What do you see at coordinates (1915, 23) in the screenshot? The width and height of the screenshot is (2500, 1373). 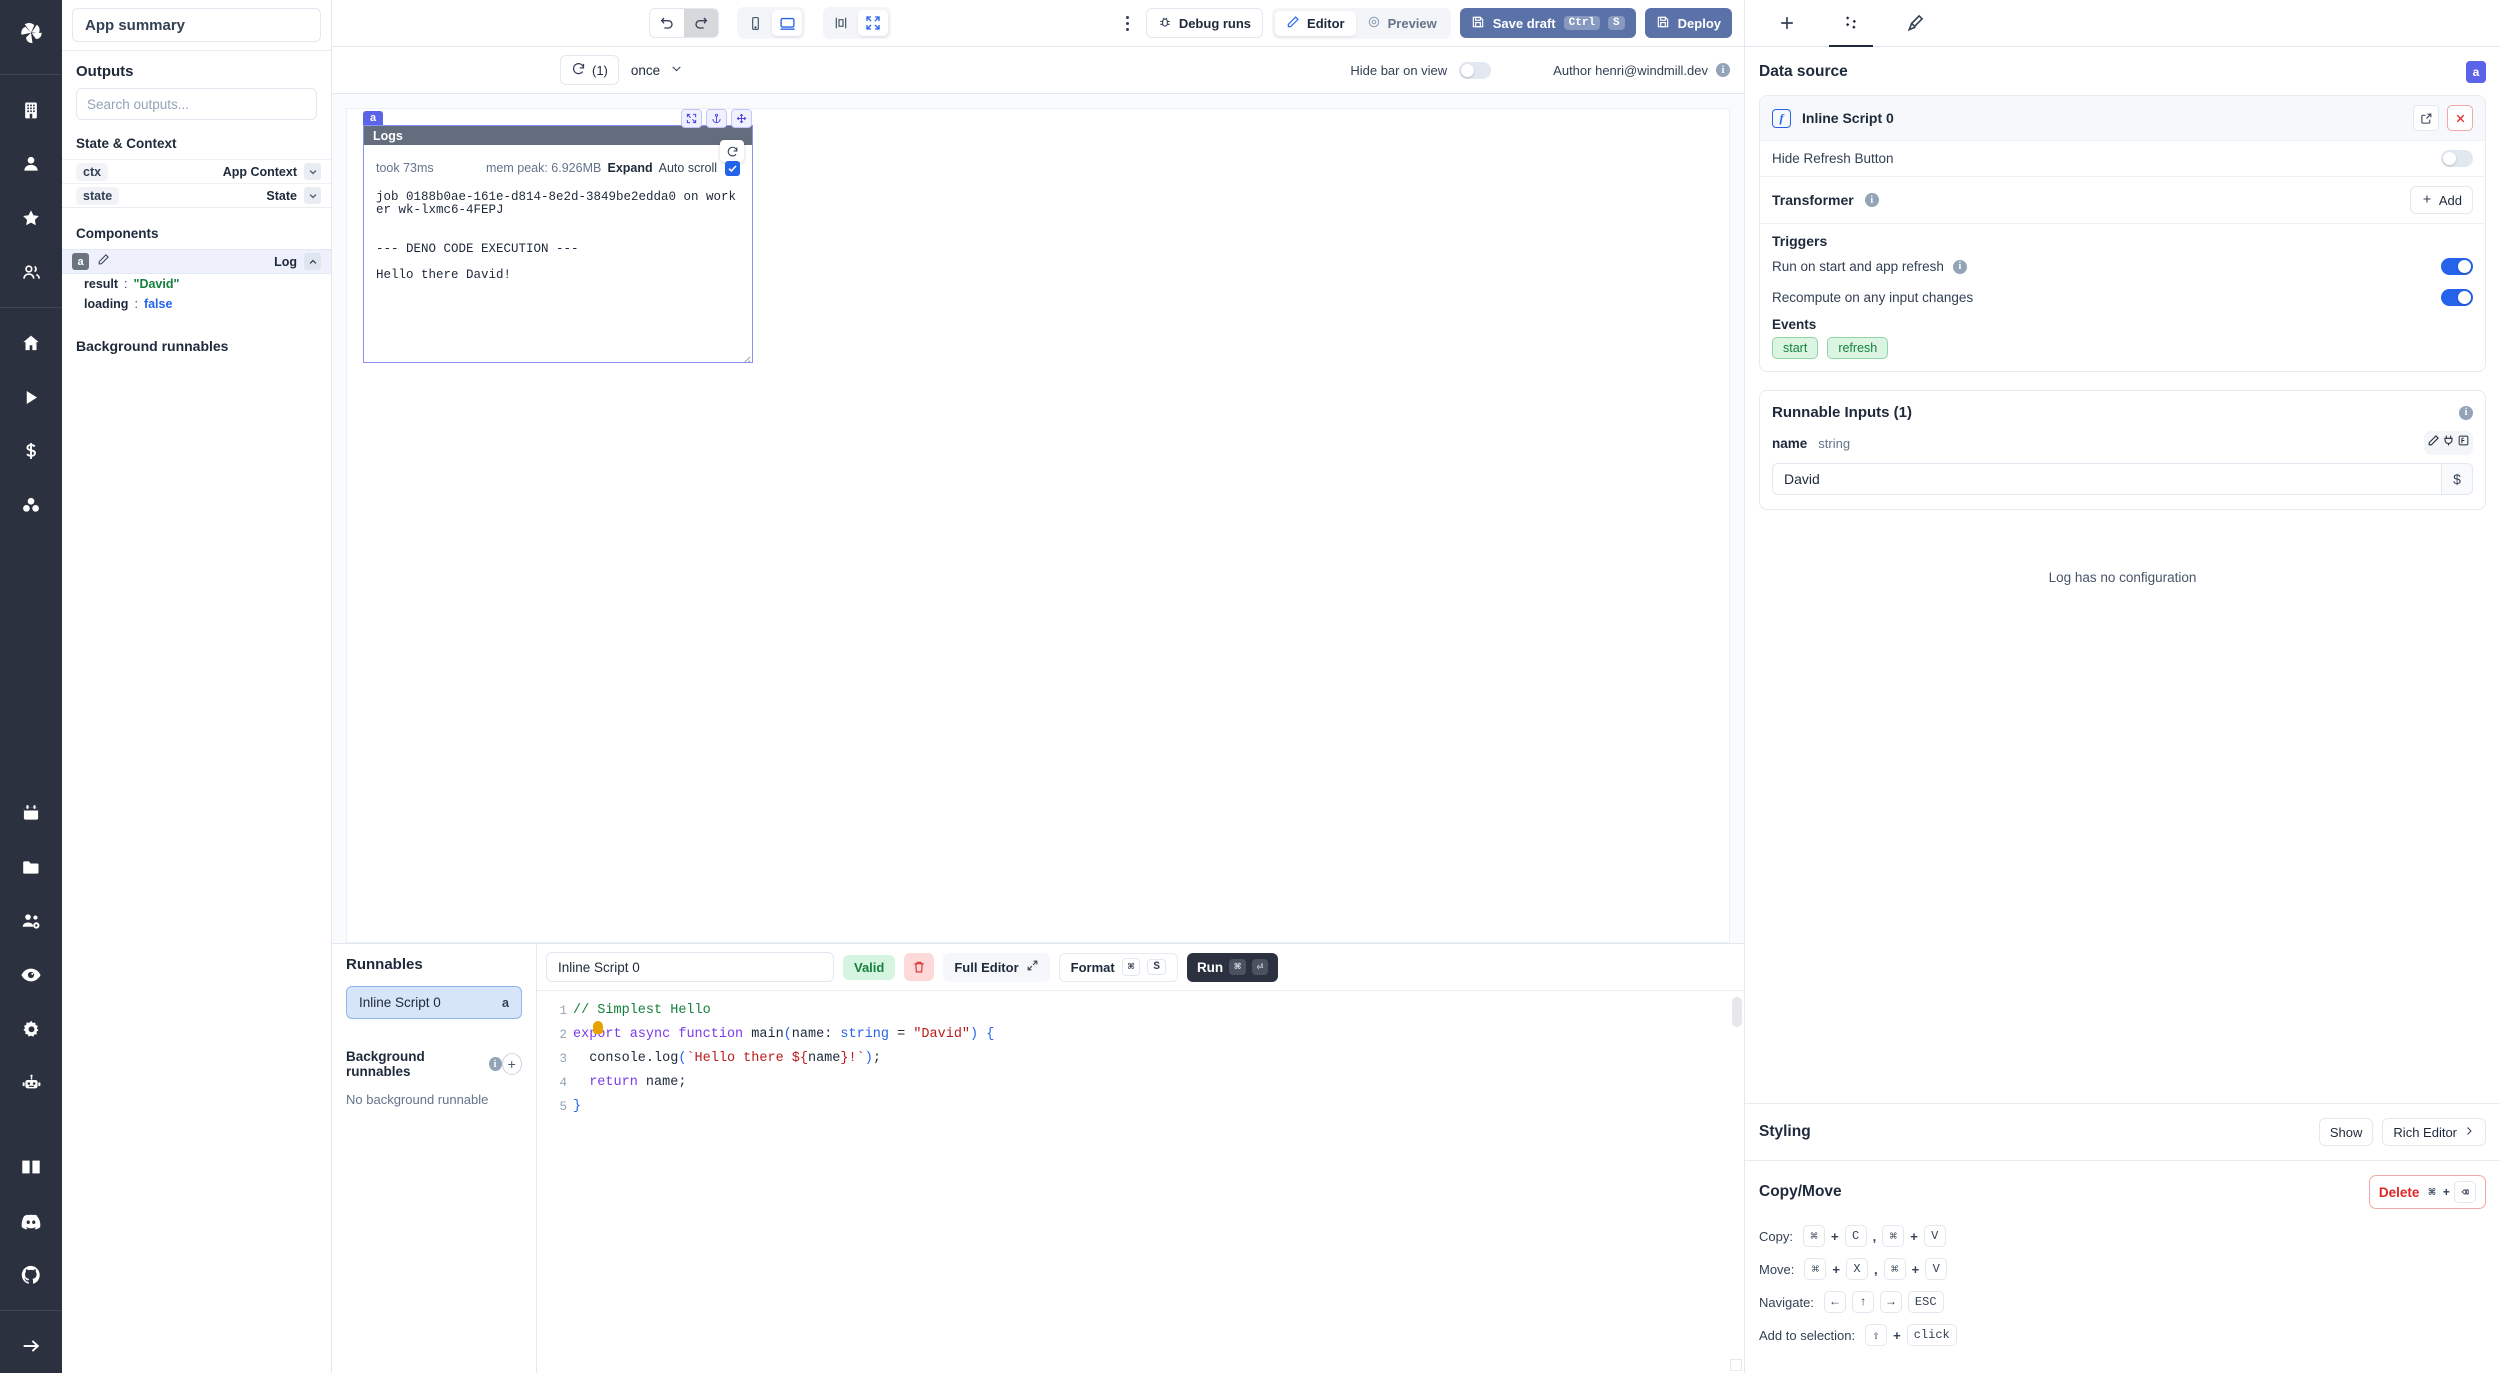 I see `tab-styling` at bounding box center [1915, 23].